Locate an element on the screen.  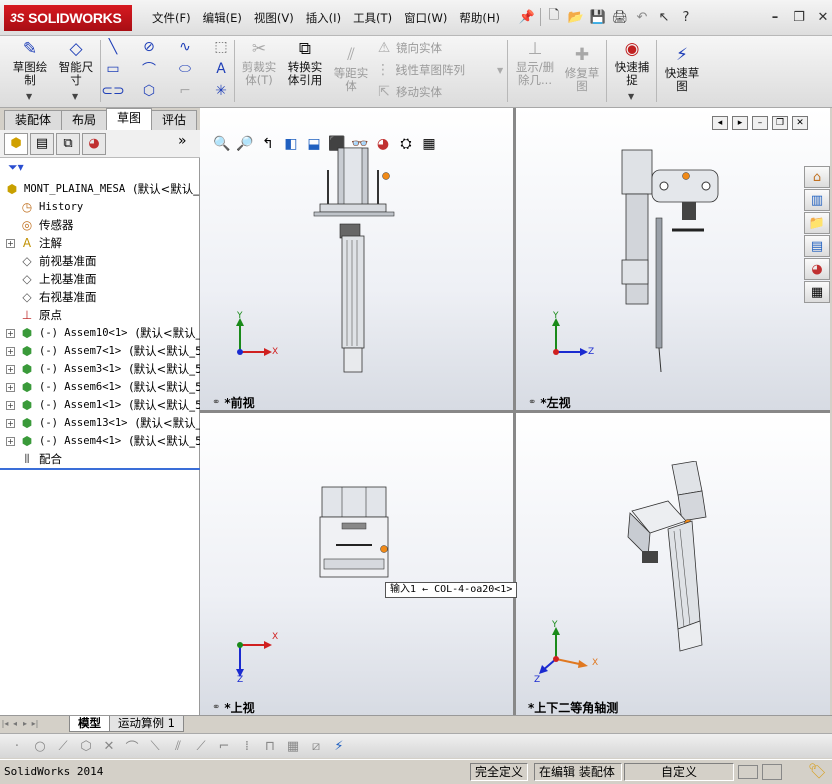
tree-root: ⬢ MONT_PLAINA_MESA (默认<默认_ is located at coordinates (101, 189).